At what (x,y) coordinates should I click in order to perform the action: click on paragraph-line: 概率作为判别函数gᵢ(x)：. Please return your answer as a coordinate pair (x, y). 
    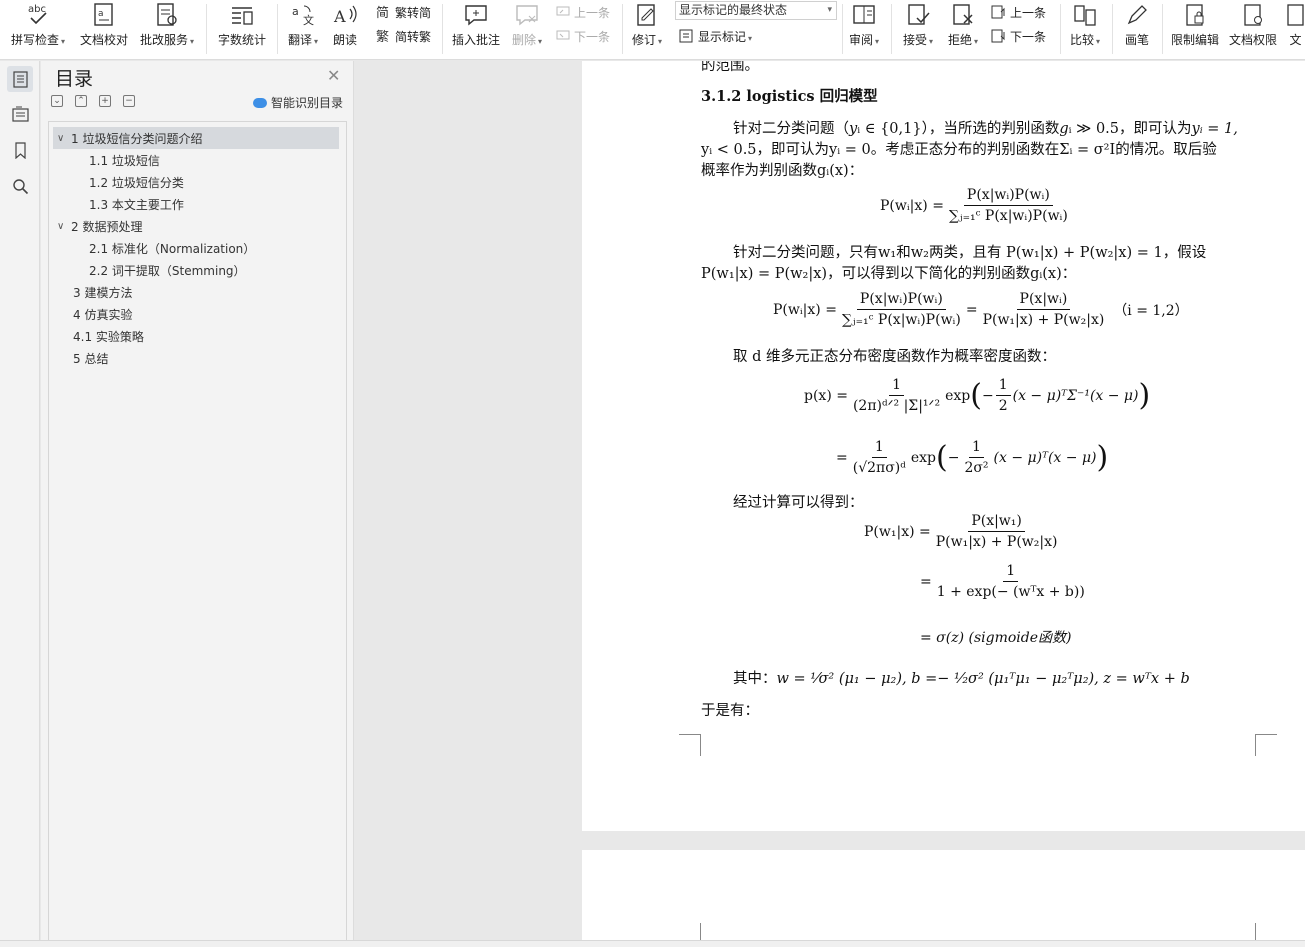
    Looking at the image, I should click on (782, 171).